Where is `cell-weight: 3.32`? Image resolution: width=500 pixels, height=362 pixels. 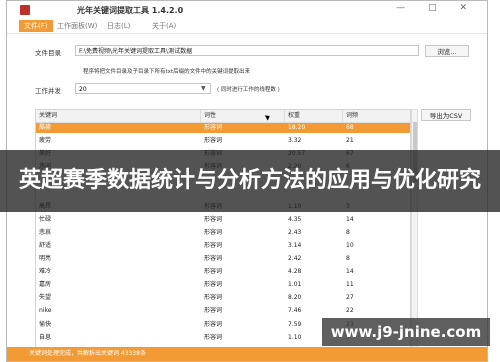
cell-weight: 3.32 is located at coordinates (295, 141).